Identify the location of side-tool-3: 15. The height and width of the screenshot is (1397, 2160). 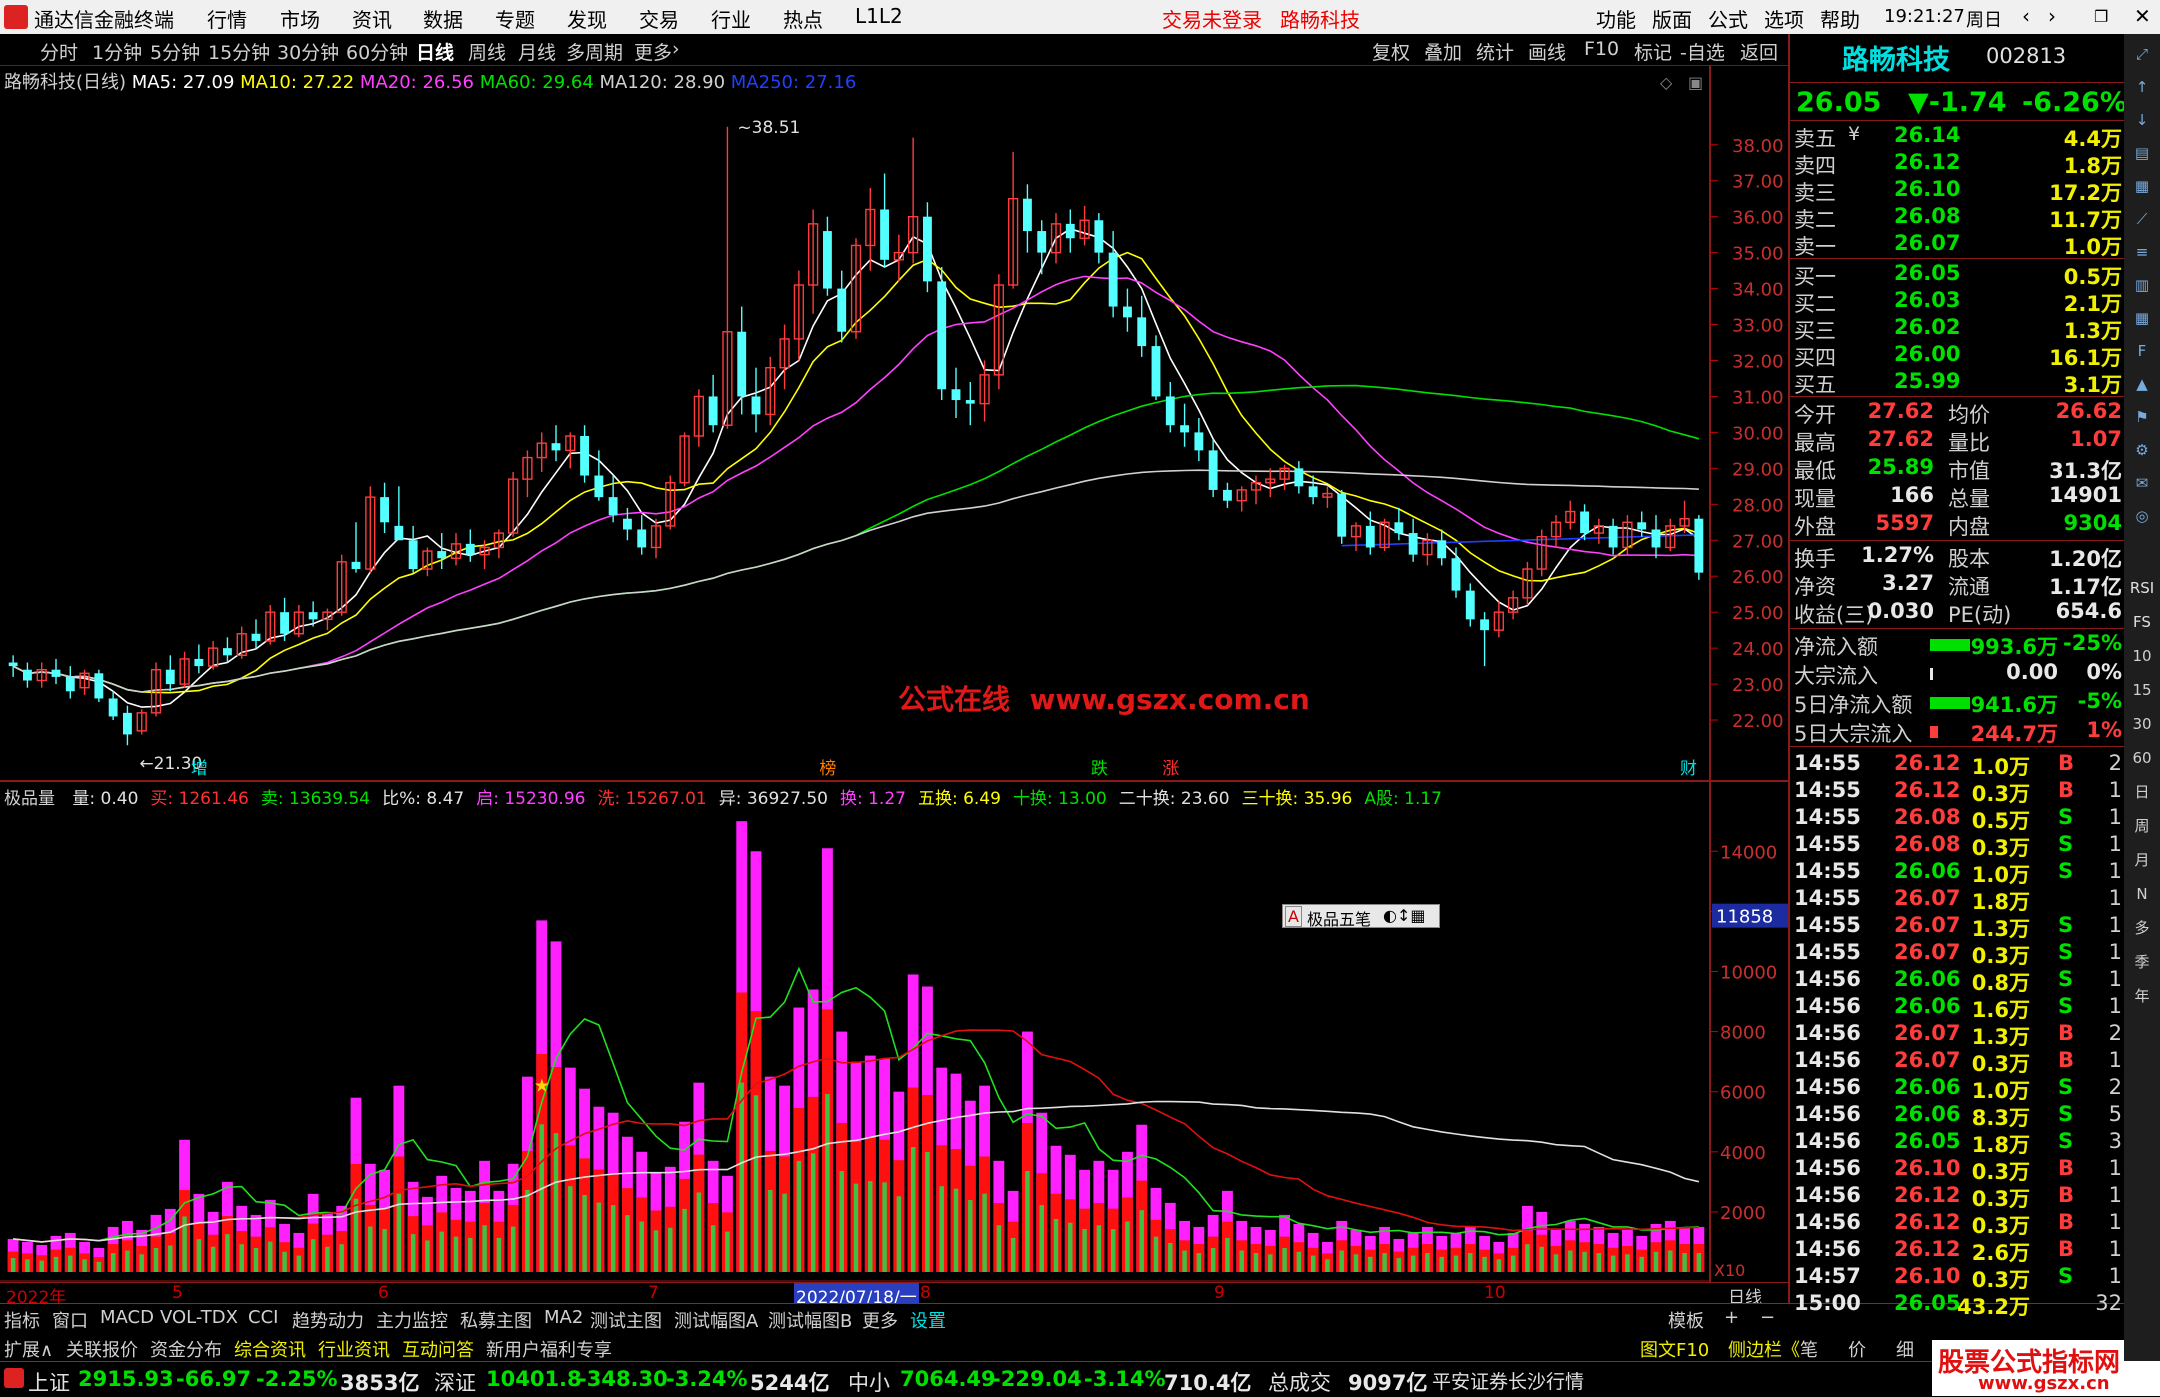
(2142, 690).